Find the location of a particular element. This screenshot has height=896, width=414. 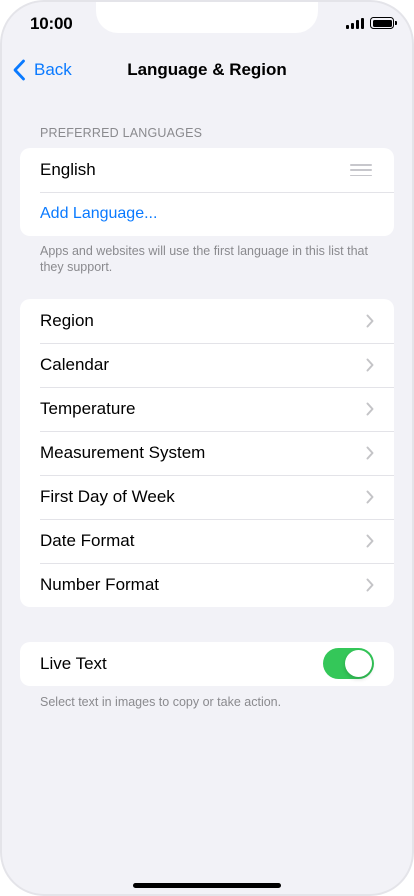

language-label: English is located at coordinates (68, 169).